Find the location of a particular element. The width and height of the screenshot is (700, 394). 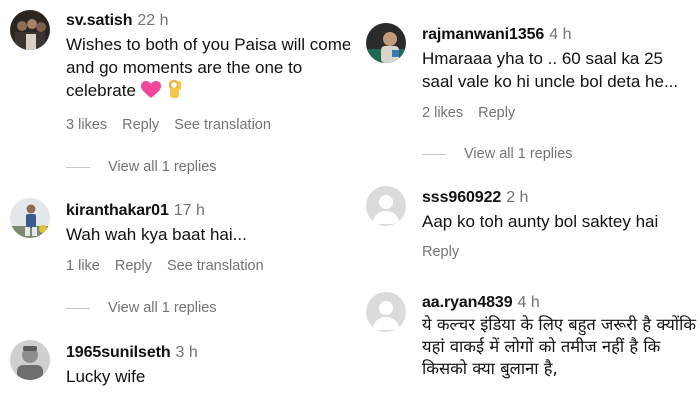

comment-username: sss960922 is located at coordinates (461, 197).